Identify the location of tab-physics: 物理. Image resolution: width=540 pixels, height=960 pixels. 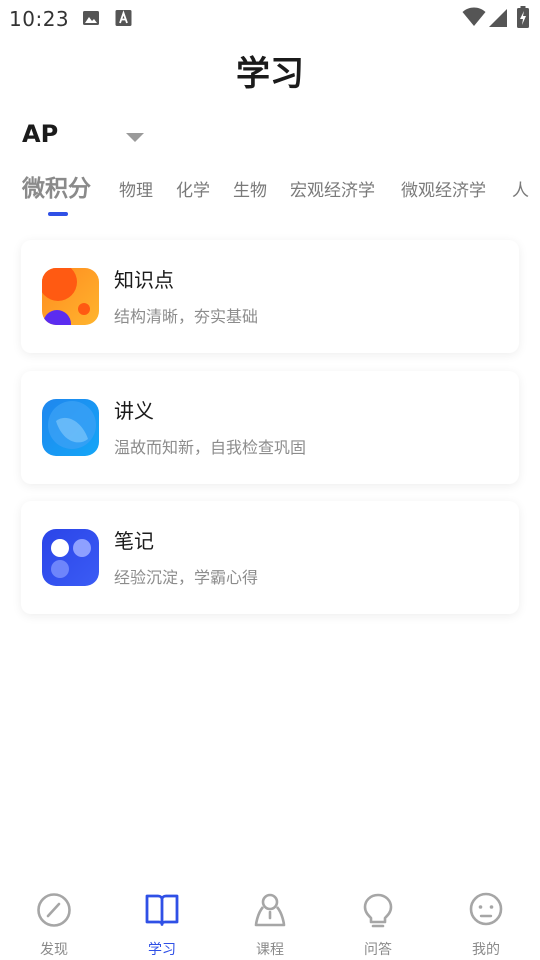
(136, 192).